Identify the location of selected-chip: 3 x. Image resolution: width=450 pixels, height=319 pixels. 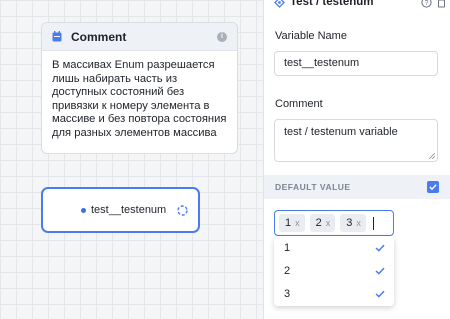
(353, 223).